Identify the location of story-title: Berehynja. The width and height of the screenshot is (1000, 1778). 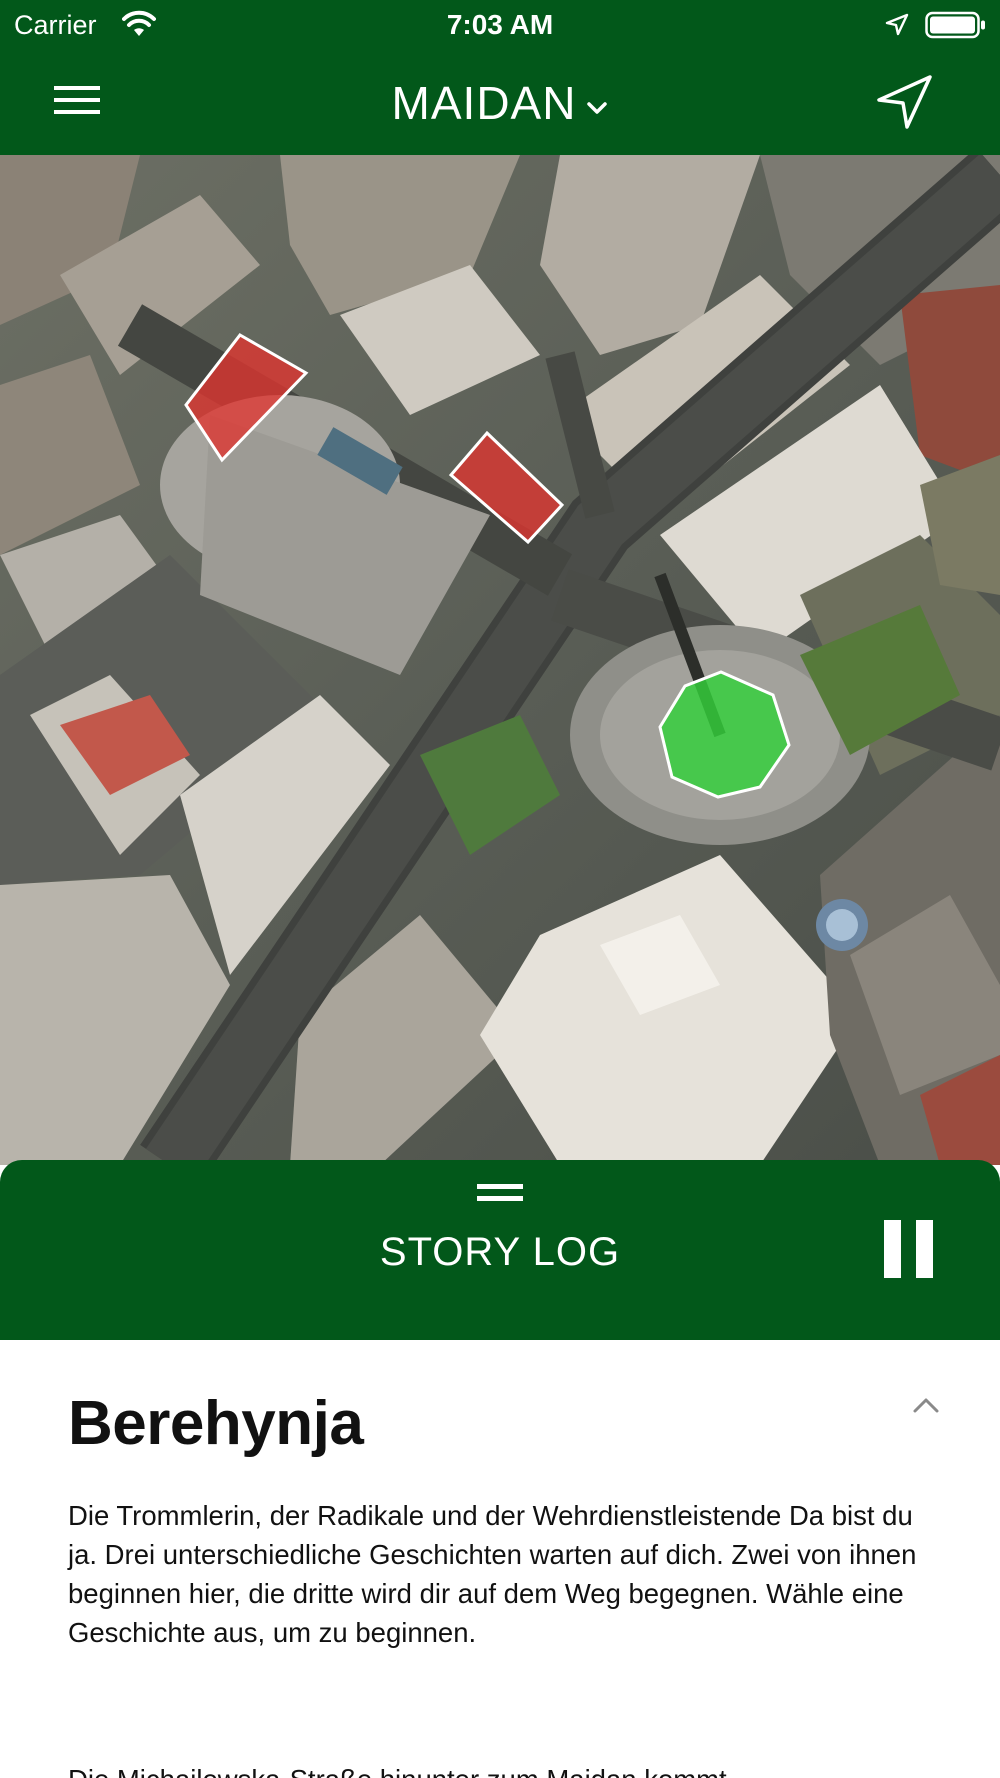
(216, 1423).